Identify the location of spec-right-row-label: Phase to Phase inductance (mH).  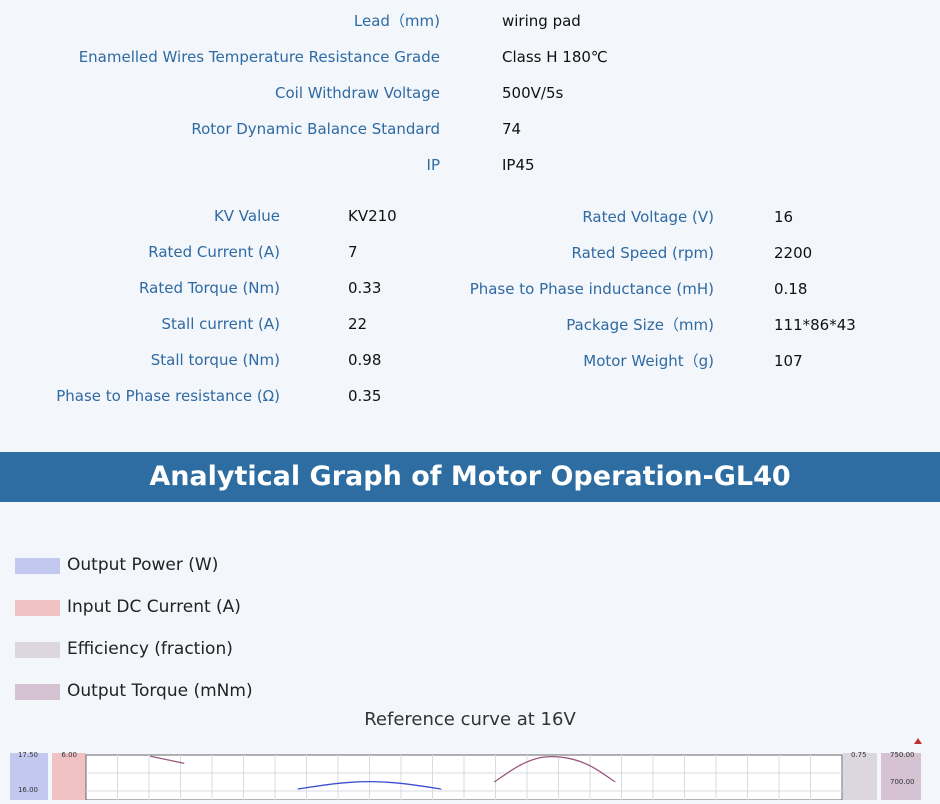
(591, 289).